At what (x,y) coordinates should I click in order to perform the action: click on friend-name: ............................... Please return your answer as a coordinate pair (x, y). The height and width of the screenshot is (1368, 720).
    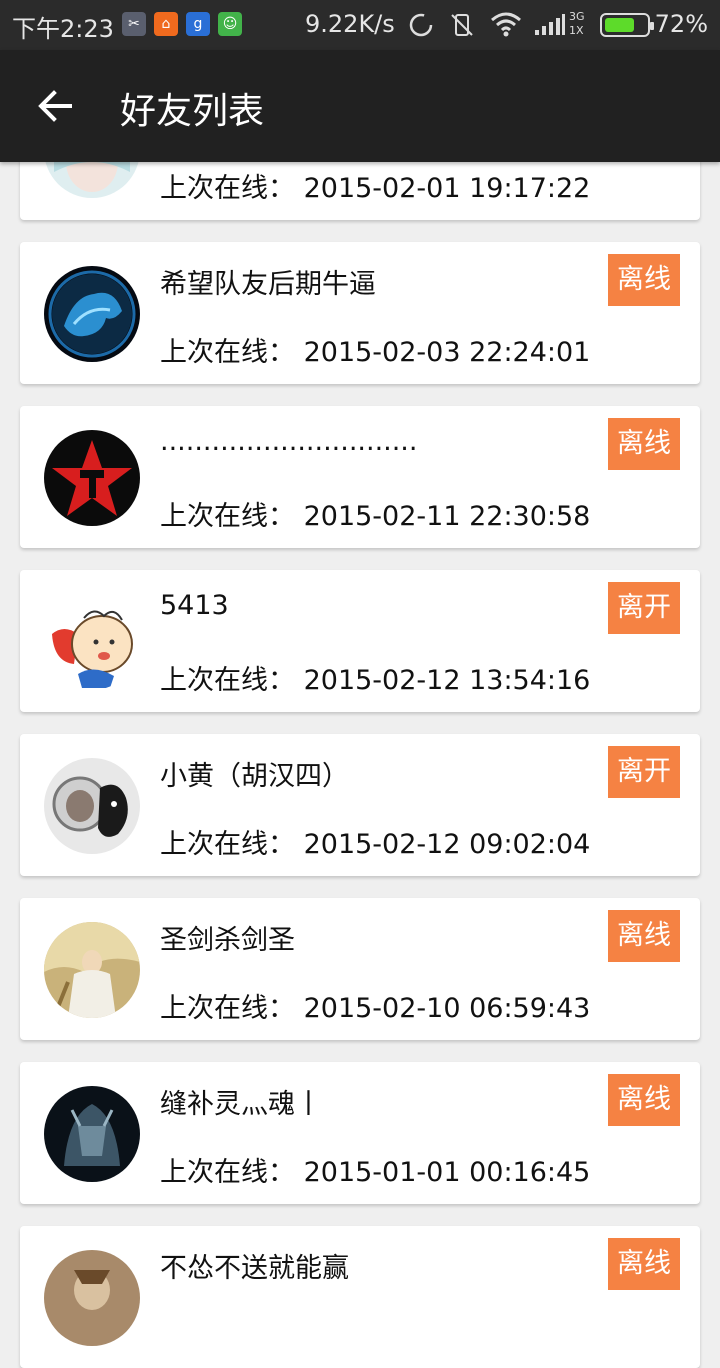
    Looking at the image, I should click on (289, 441).